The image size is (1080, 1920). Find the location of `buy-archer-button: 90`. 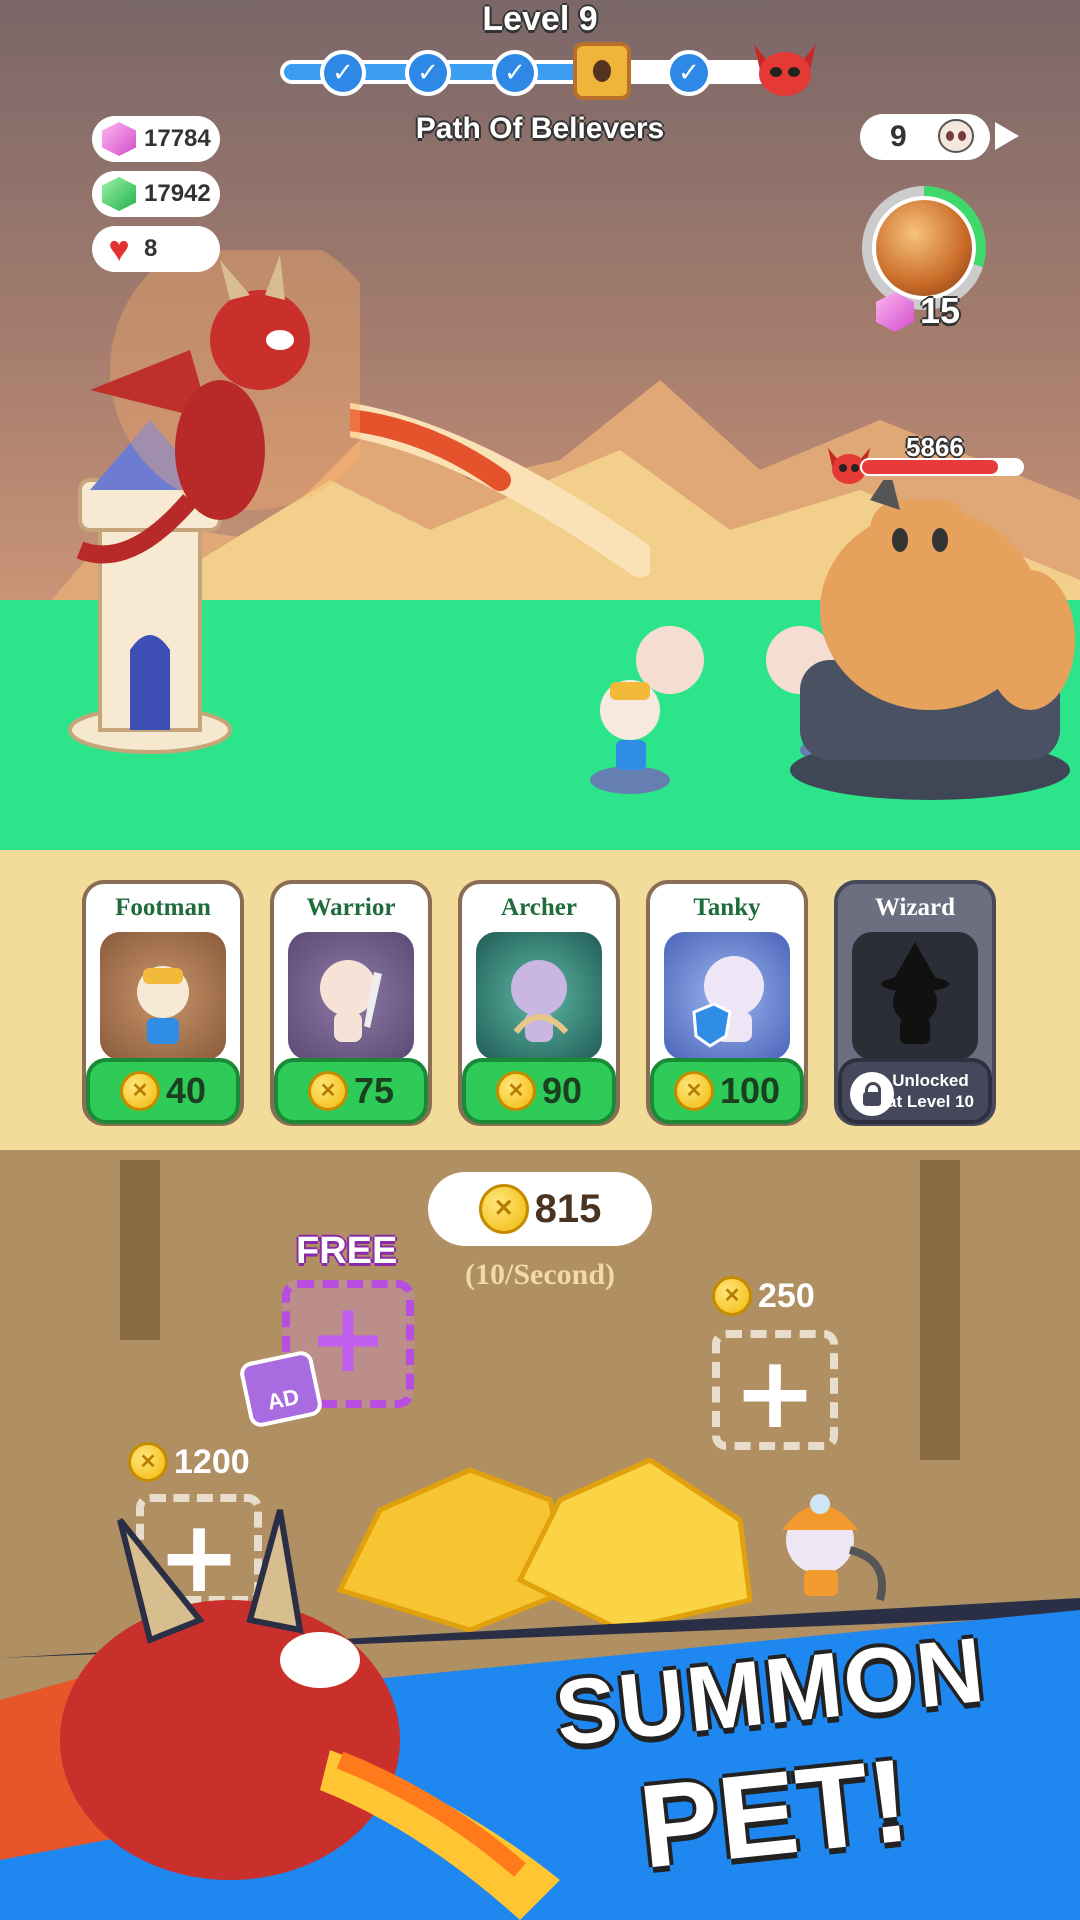

buy-archer-button: 90 is located at coordinates (539, 1091).